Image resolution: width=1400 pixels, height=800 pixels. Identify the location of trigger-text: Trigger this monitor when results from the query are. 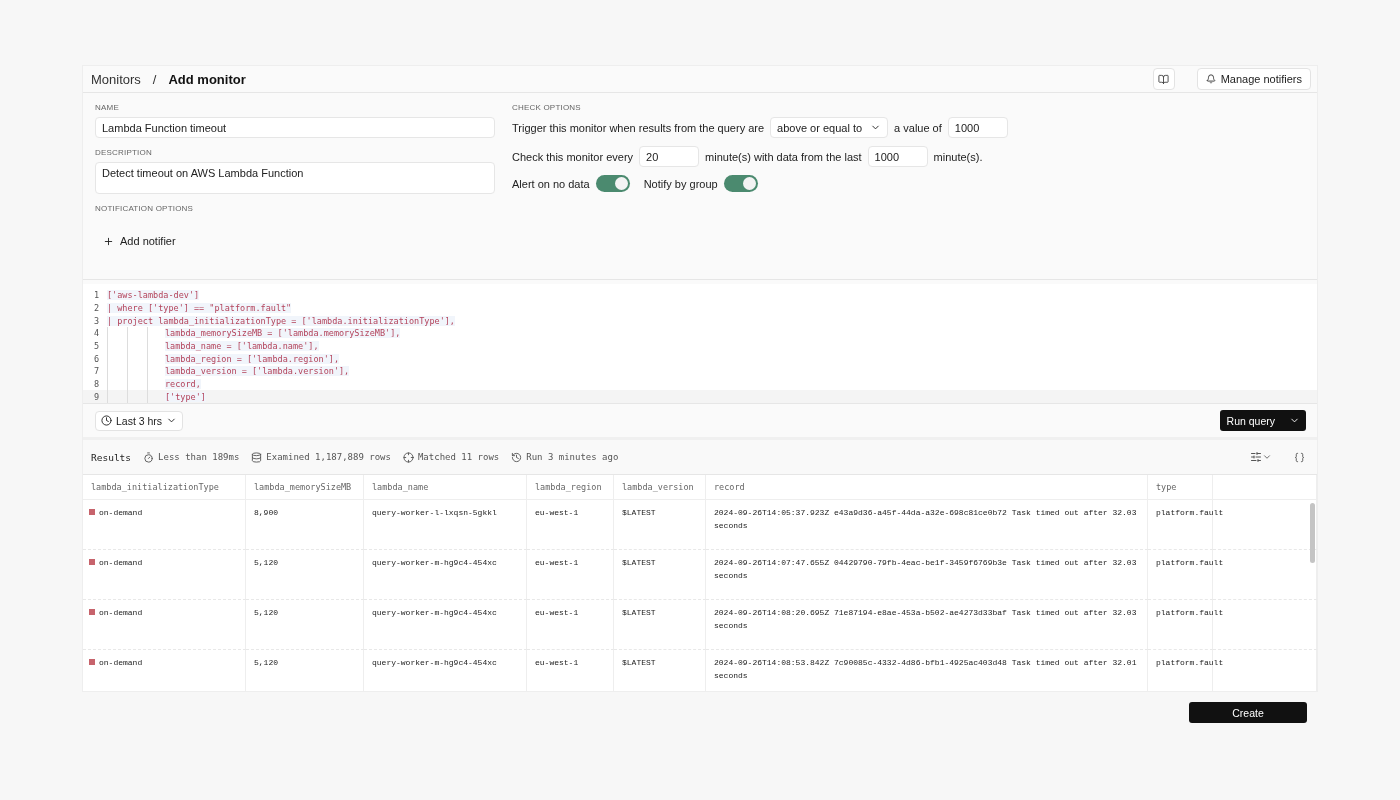
(638, 127).